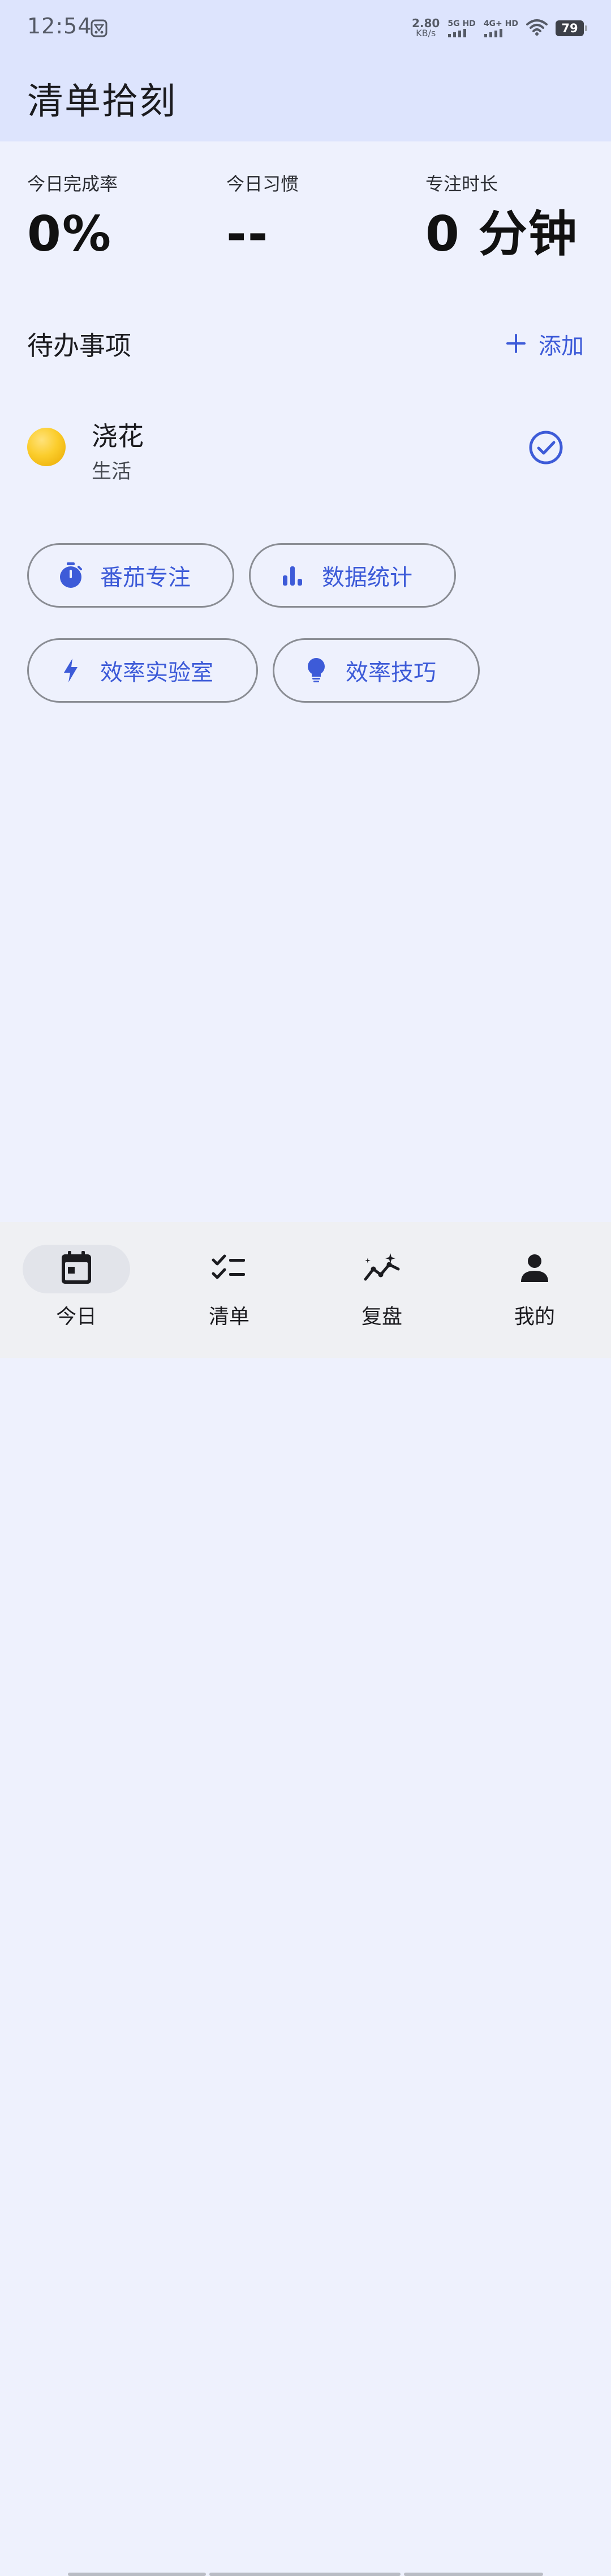  I want to click on stat-completion-rate: 今日完成率 0%, so click(123, 217).